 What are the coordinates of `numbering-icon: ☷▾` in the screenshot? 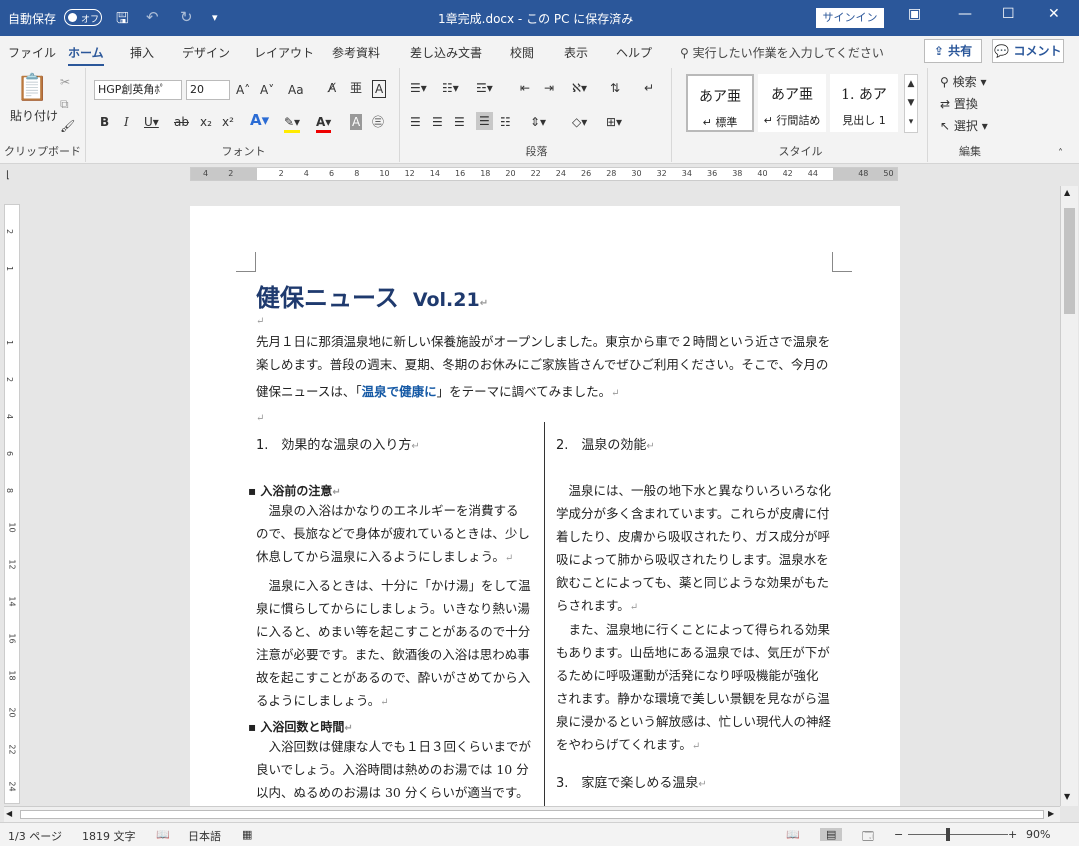 It's located at (450, 88).